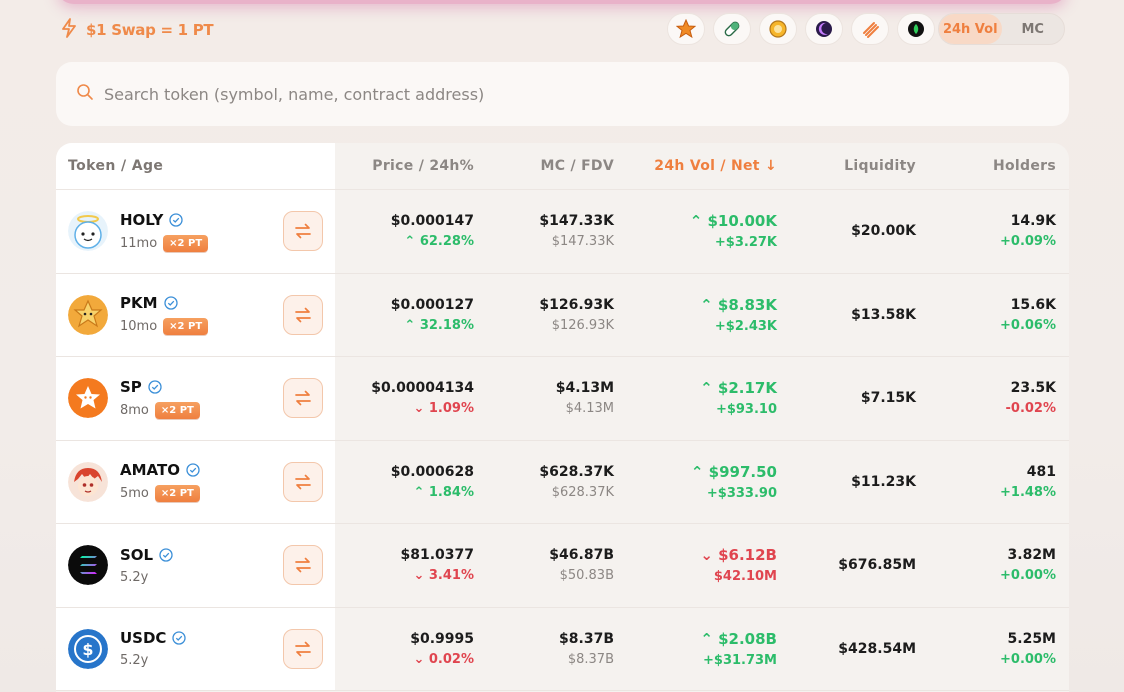 Image resolution: width=1124 pixels, height=692 pixels. Describe the element at coordinates (695, 398) in the screenshot. I see `vol-cell: ⌃ $2.17K +$93.10` at that location.